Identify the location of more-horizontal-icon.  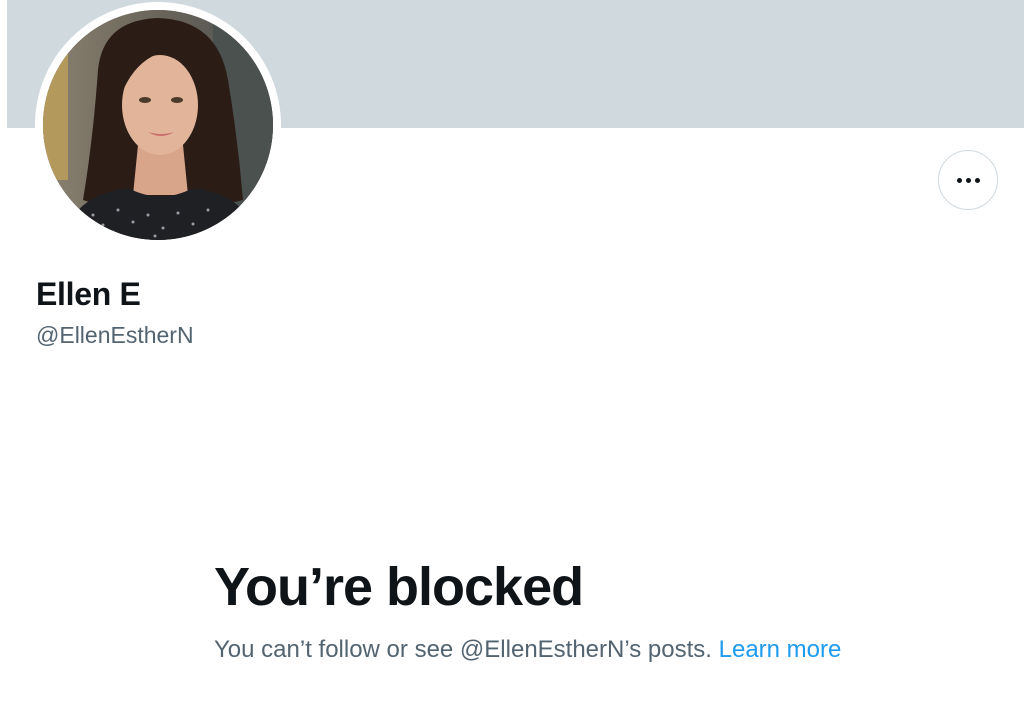
(968, 180).